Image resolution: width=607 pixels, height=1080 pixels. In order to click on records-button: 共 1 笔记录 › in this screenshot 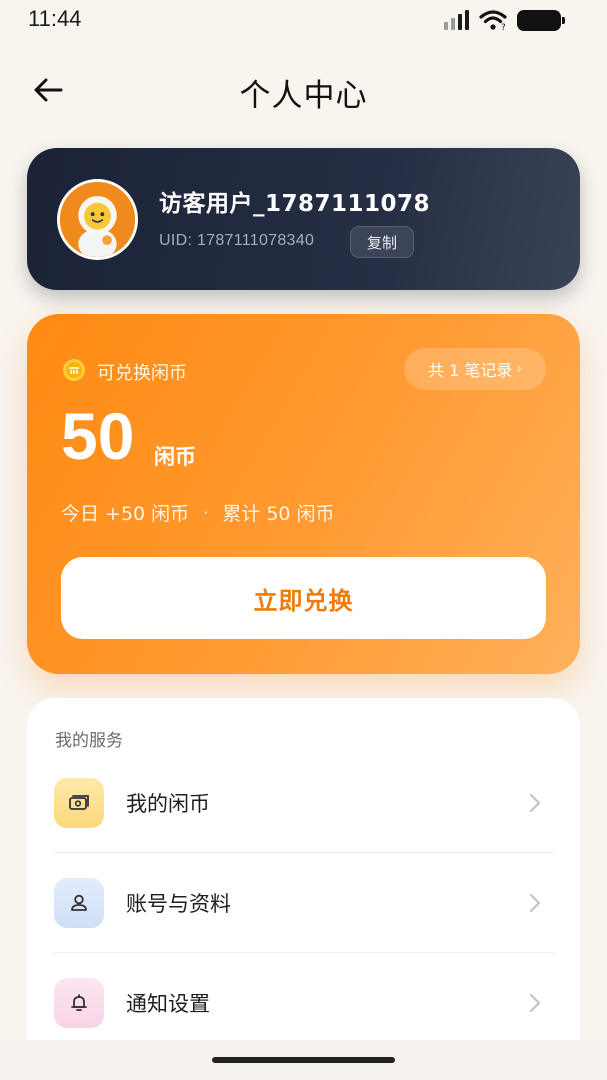, I will do `click(475, 369)`.